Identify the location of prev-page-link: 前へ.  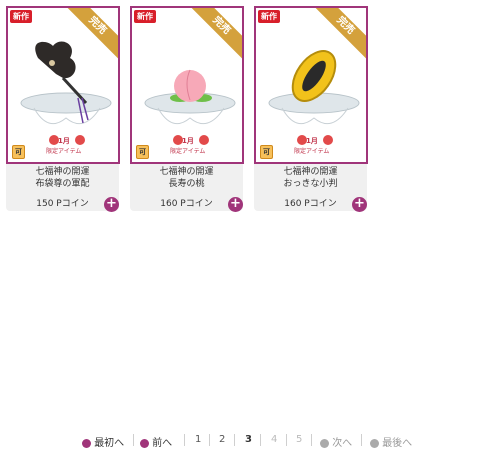
(156, 441).